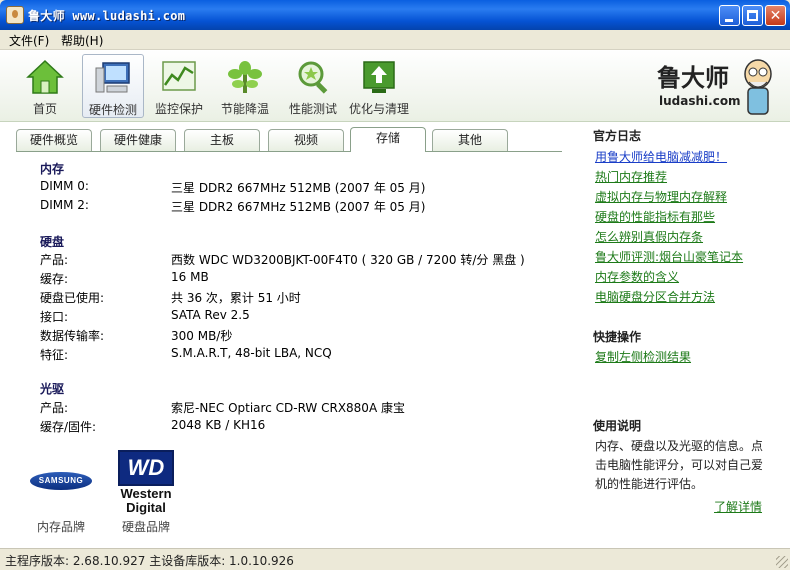  I want to click on logo-text-en: ludashi.com, so click(700, 101).